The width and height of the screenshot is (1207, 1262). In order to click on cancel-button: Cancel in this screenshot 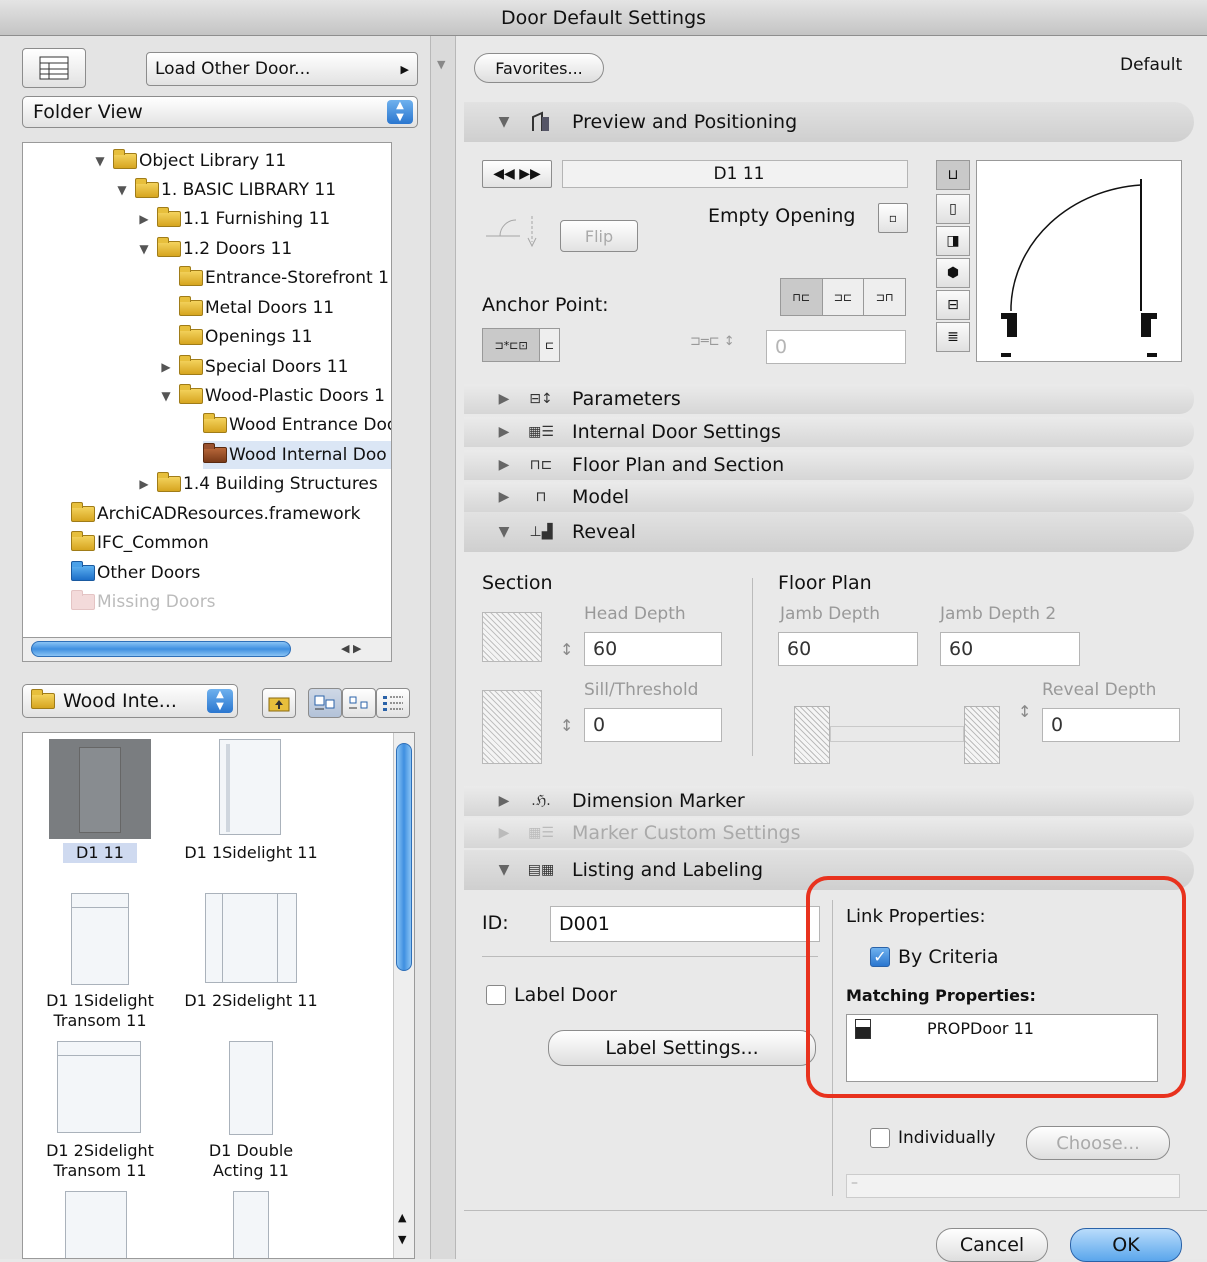, I will do `click(992, 1245)`.